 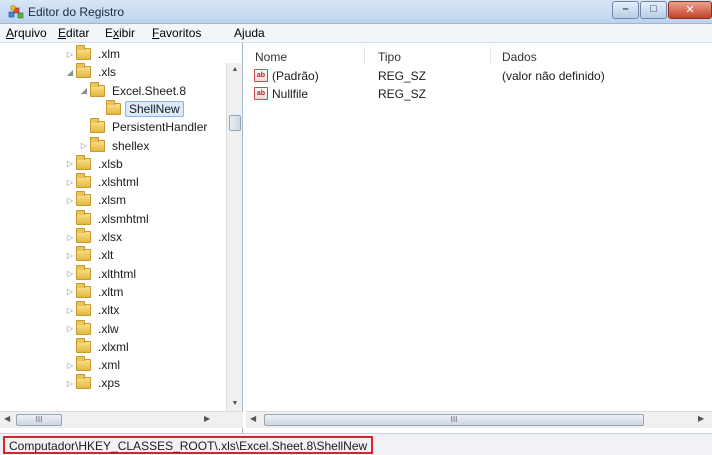 I want to click on tree-item: .xlxml, so click(x=98, y=346).